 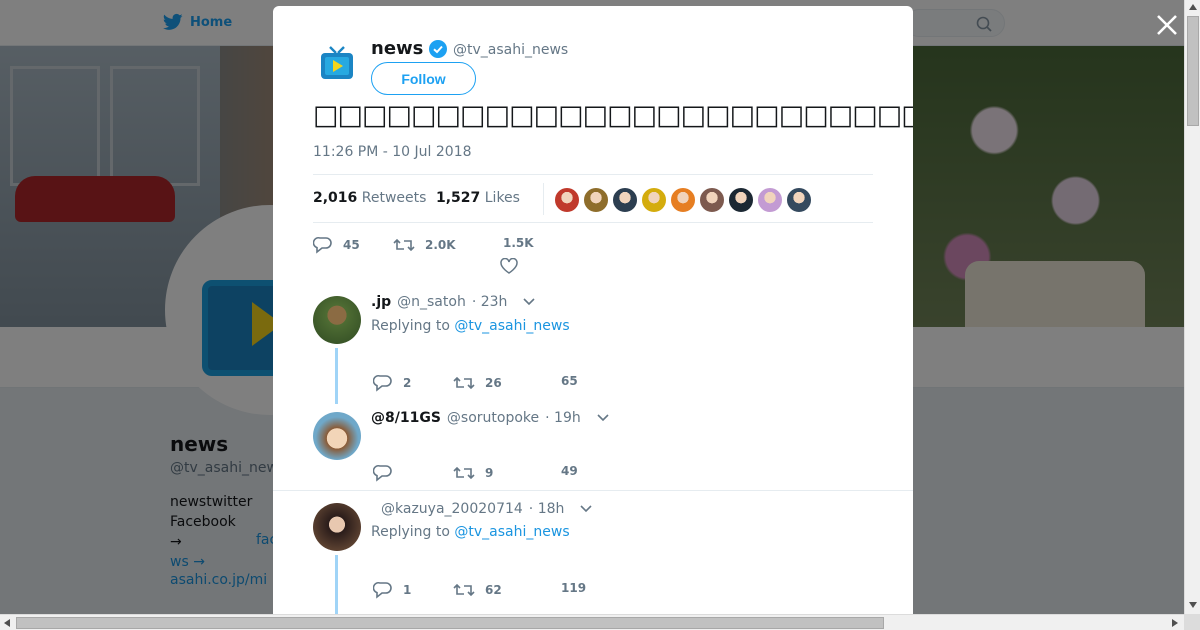 I want to click on likes-stat: 1,527 Likes, so click(x=478, y=198).